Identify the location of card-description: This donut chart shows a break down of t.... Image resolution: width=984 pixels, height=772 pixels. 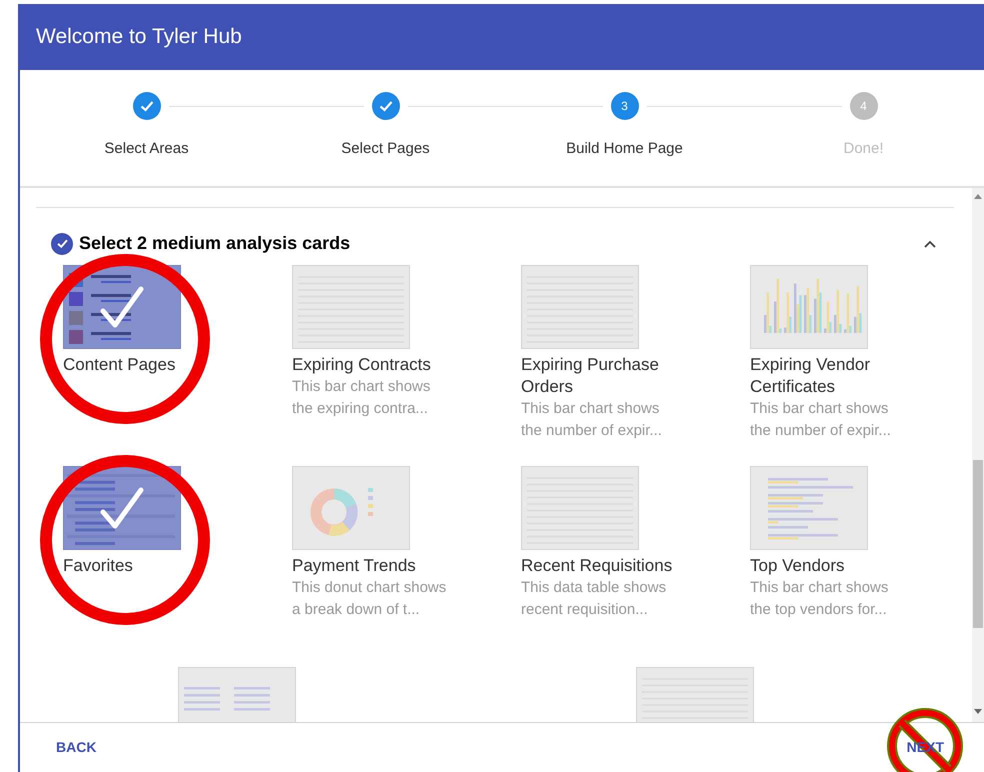
(370, 599).